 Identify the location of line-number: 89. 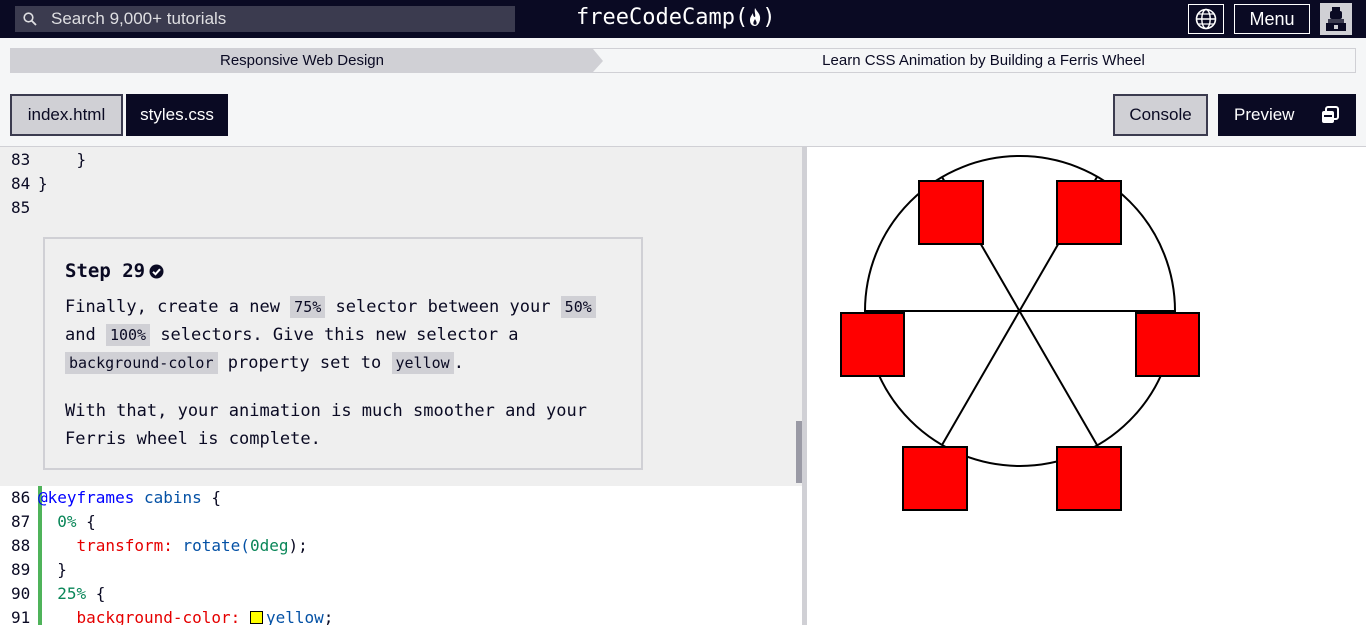
(21, 569).